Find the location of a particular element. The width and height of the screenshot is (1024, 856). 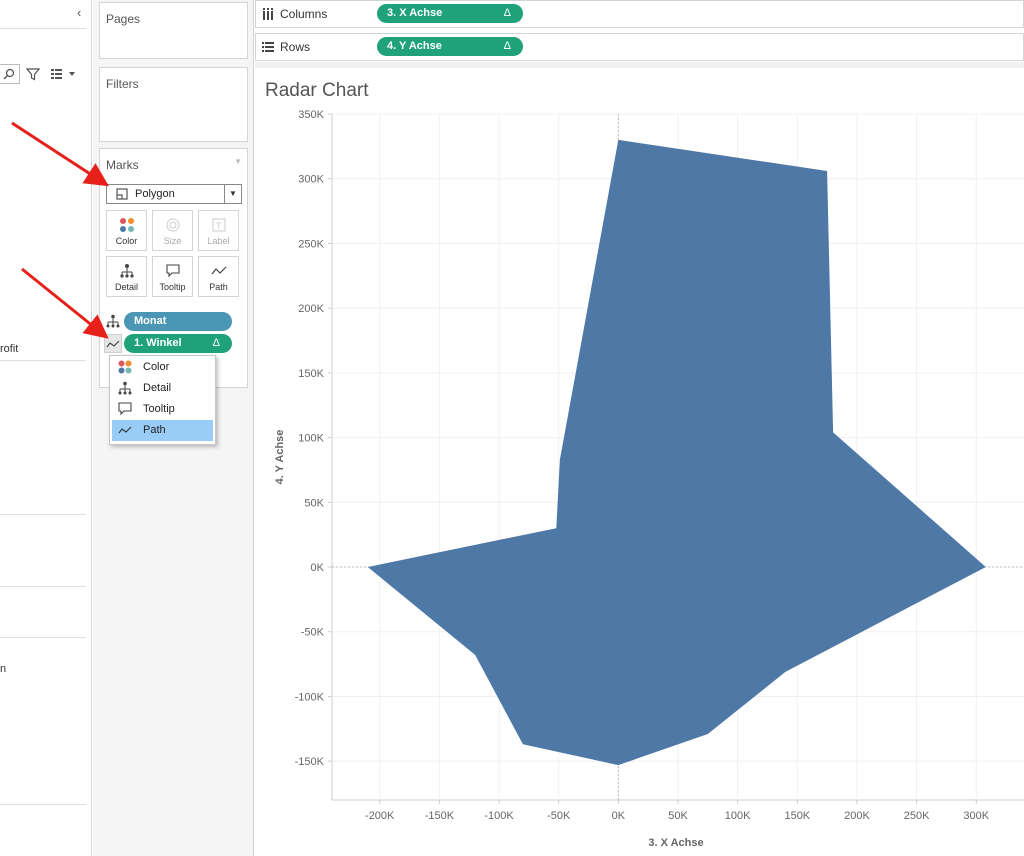

winkel-pill: 1. Winkel Δ is located at coordinates (178, 343).